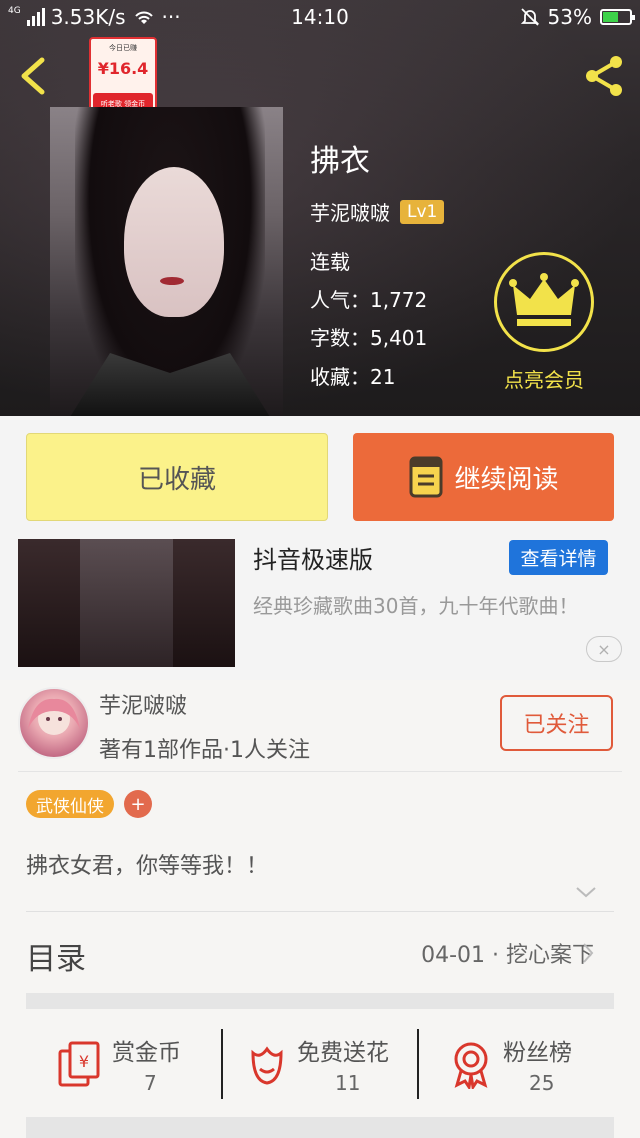 The height and width of the screenshot is (1138, 640). Describe the element at coordinates (542, 1083) in the screenshot. I see `stat-value: 25` at that location.